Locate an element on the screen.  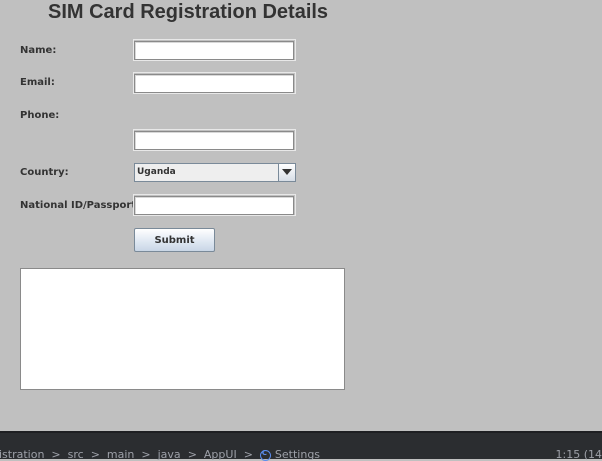
breadcrumb-item-main: main is located at coordinates (120, 454).